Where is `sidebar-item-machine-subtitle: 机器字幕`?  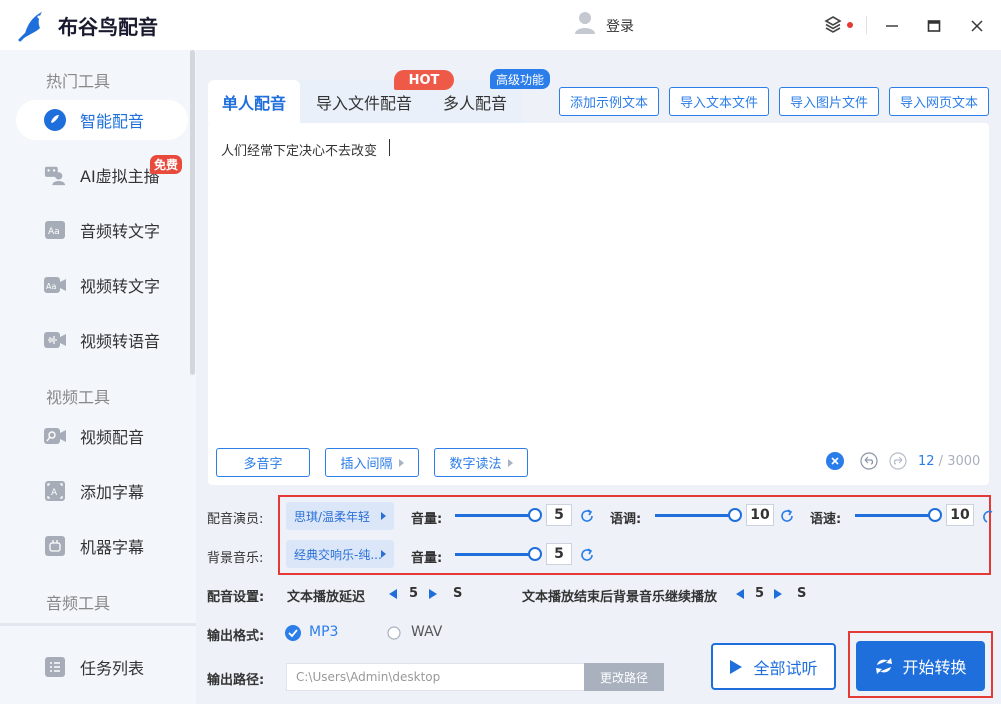
sidebar-item-machine-subtitle: 机器字幕 is located at coordinates (102, 546).